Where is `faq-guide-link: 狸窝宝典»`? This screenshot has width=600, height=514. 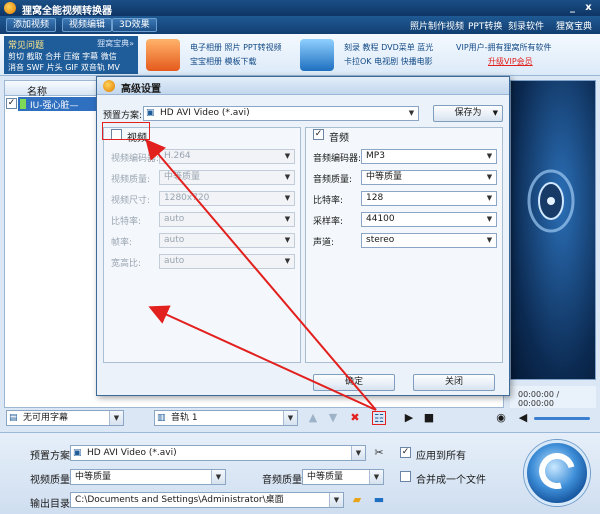
faq-guide-link: 狸窝宝典» is located at coordinates (115, 43).